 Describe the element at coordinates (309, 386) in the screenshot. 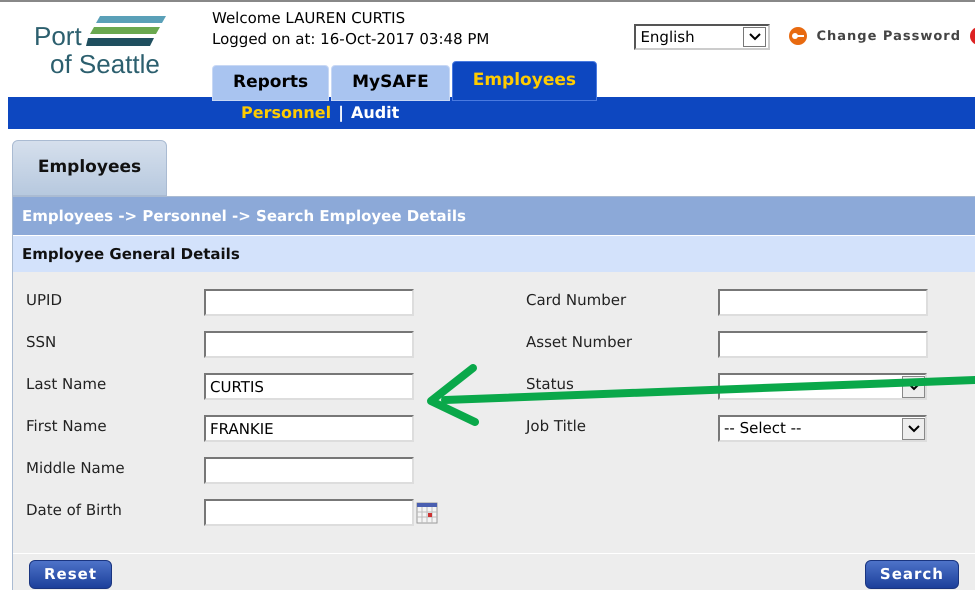

I see `input-field: CURTIS` at that location.